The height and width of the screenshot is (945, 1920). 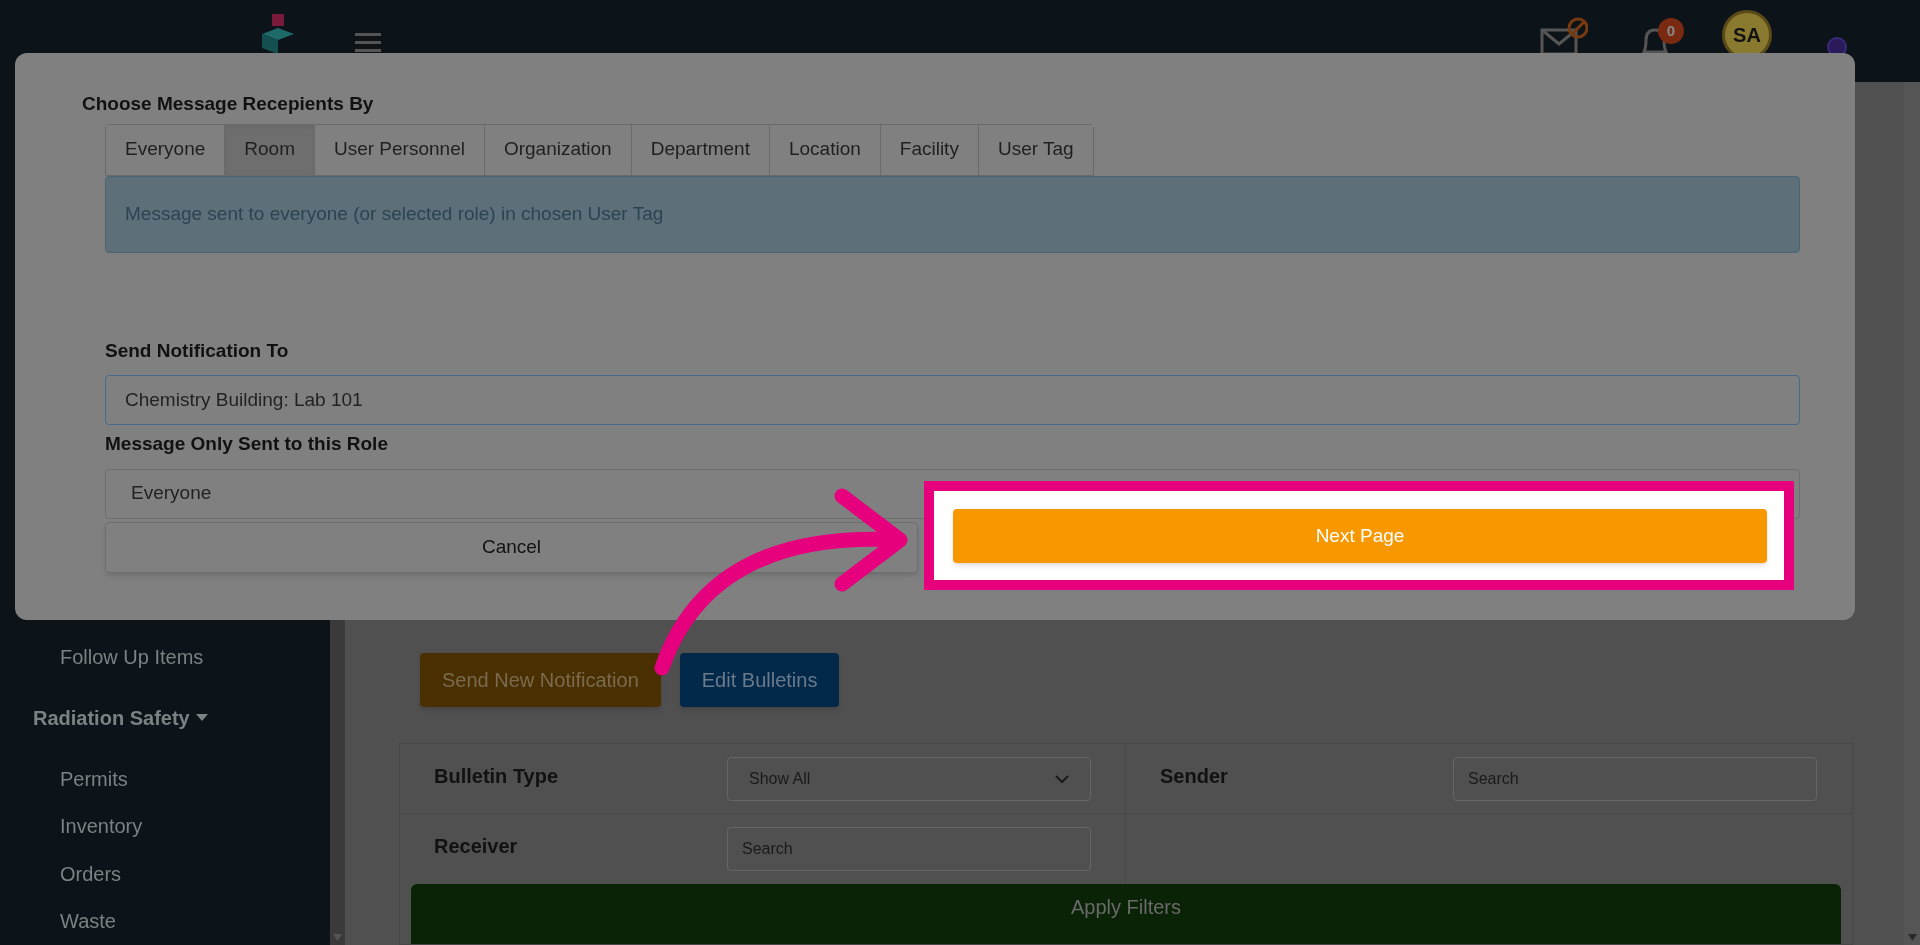 I want to click on notification-badge: 0, so click(x=1671, y=31).